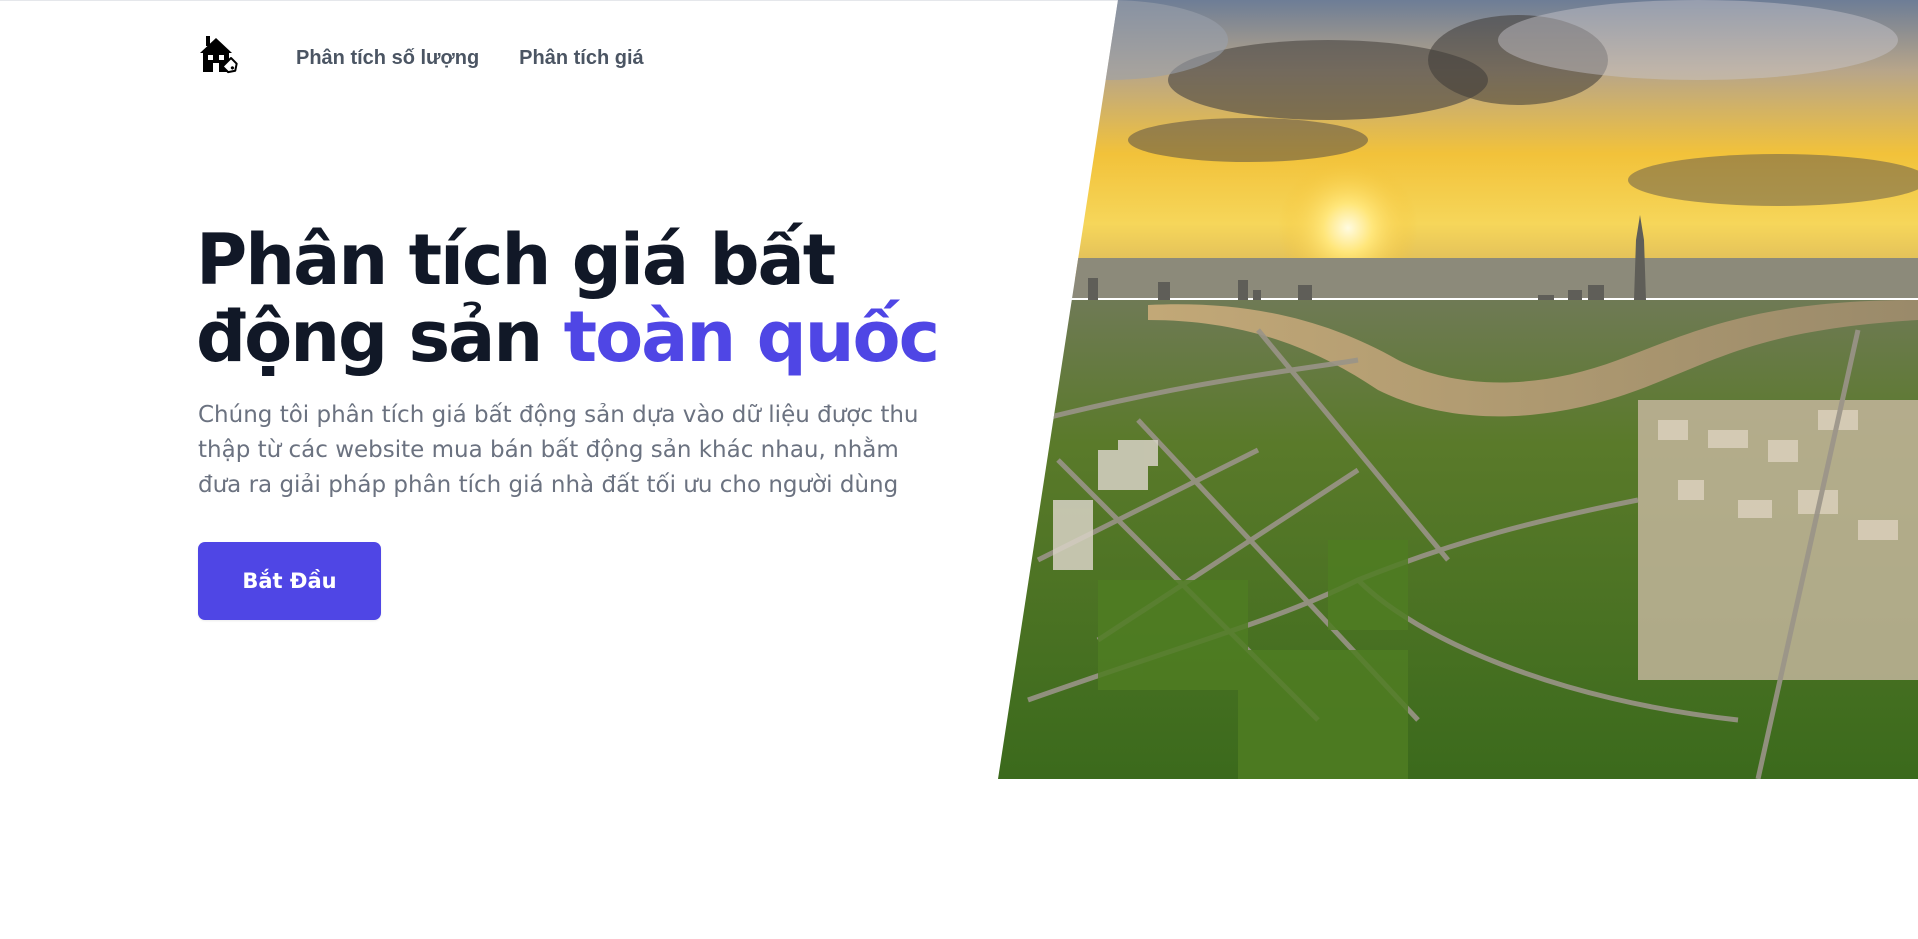  I want to click on get-started-button: Bắt Đầu, so click(289, 581).